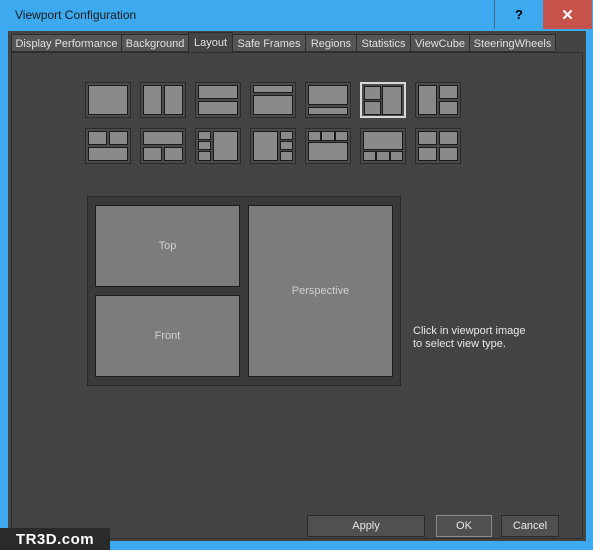 This screenshot has width=593, height=550. Describe the element at coordinates (155, 43) in the screenshot. I see `tab-background: Background` at that location.